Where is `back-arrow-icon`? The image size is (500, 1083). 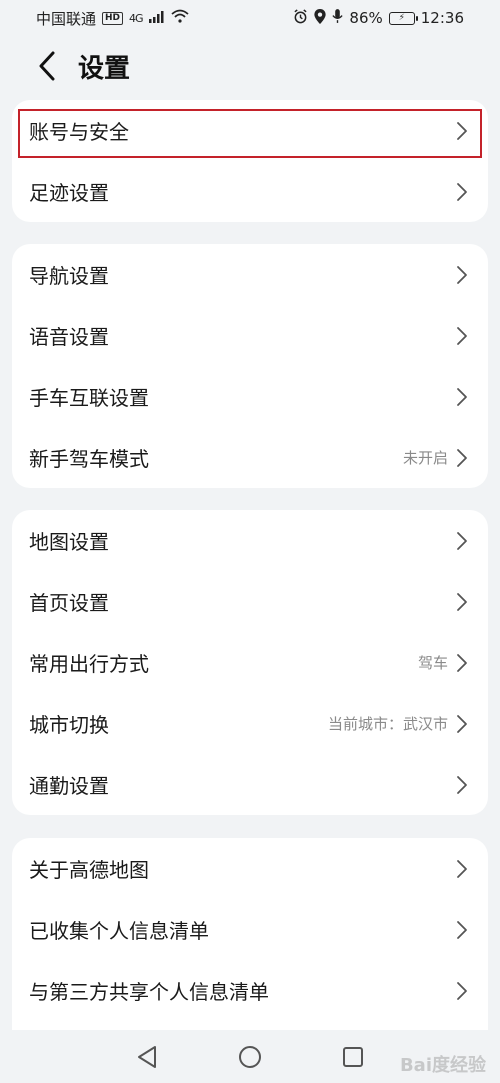
back-arrow-icon is located at coordinates (47, 66).